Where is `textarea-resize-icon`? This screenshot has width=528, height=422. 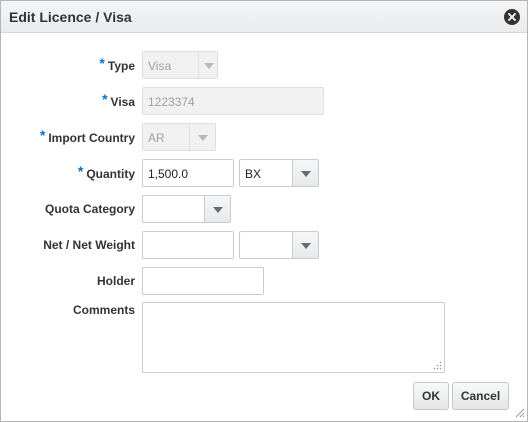
textarea-resize-icon is located at coordinates (437, 365).